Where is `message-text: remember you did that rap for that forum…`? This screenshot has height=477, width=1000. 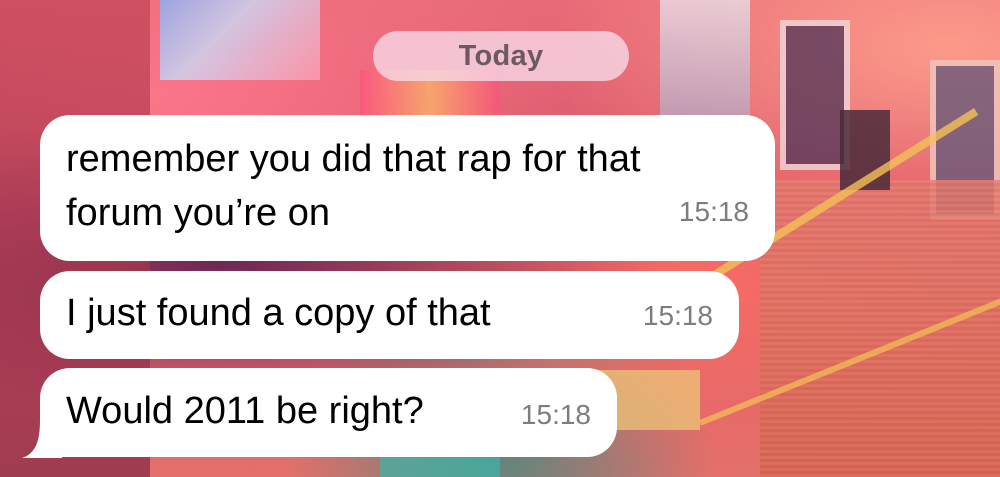 message-text: remember you did that rap for that forum… is located at coordinates (353, 186).